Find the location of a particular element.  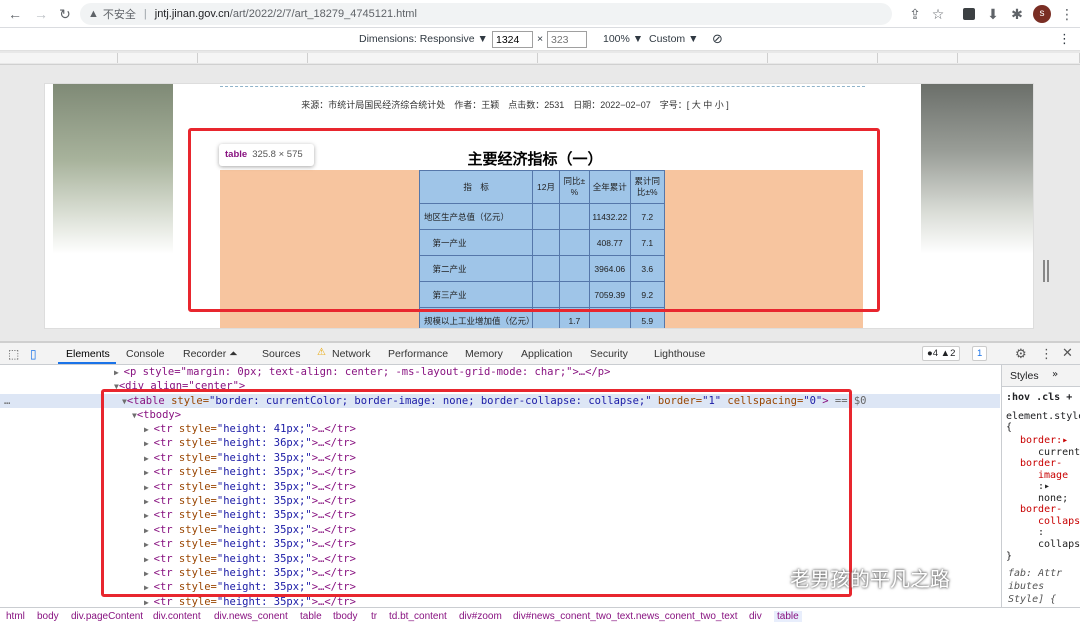

warning-icon: ▲ is located at coordinates (93, 14).